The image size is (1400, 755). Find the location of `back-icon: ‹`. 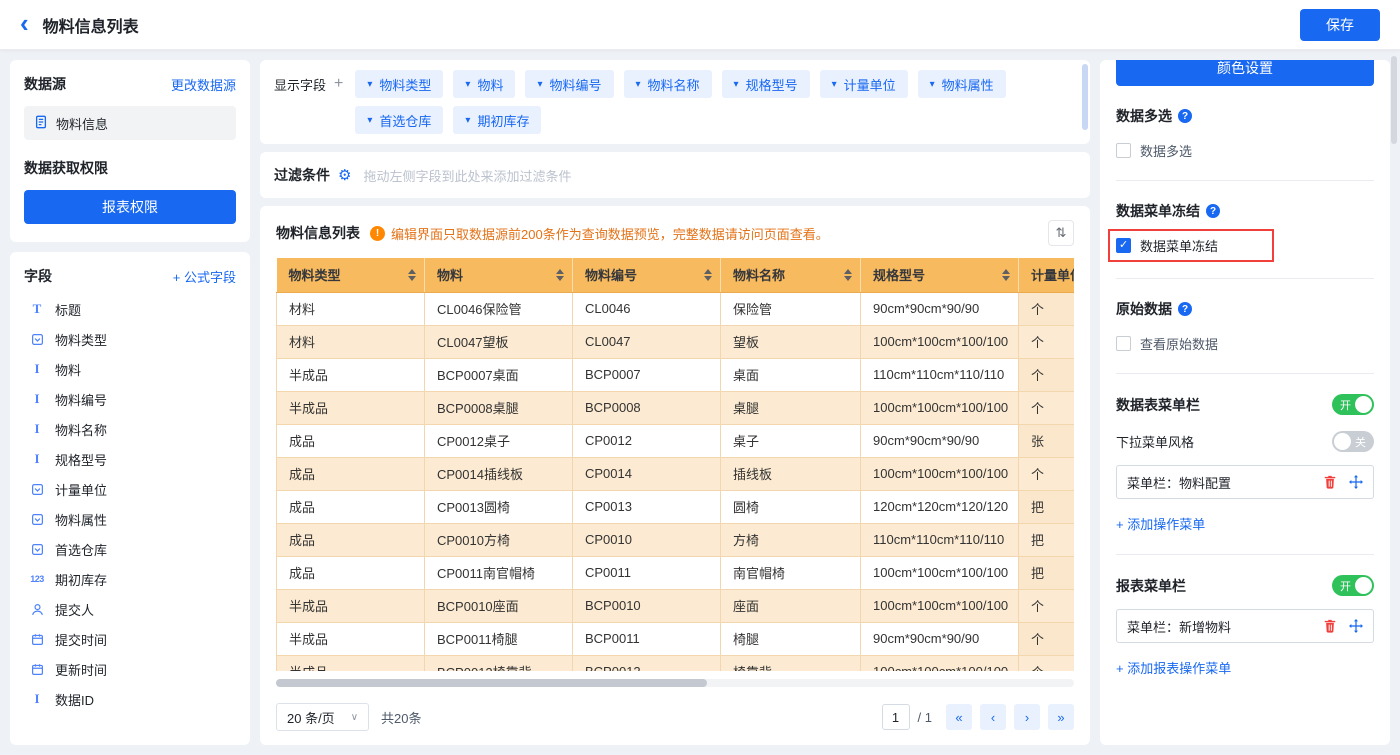

back-icon: ‹ is located at coordinates (24, 23).